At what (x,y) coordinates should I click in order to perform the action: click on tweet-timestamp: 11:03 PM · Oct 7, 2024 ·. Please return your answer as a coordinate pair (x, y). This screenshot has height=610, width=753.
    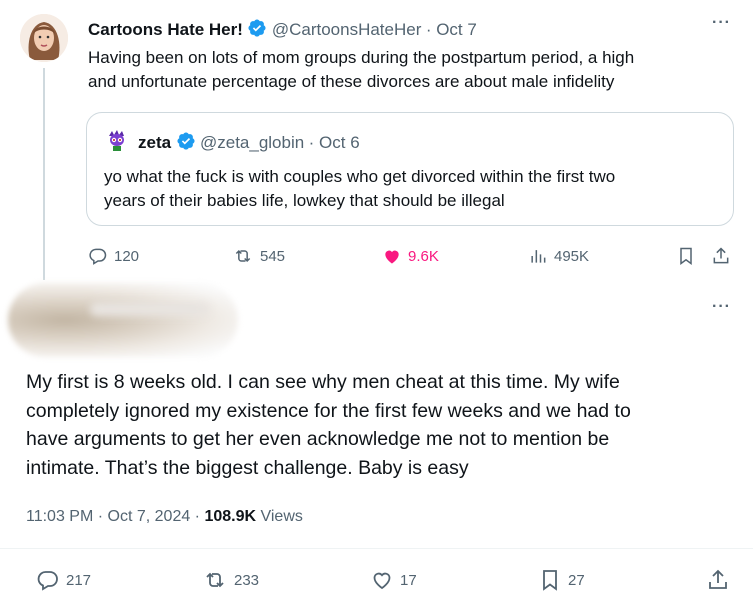
    Looking at the image, I should click on (115, 516).